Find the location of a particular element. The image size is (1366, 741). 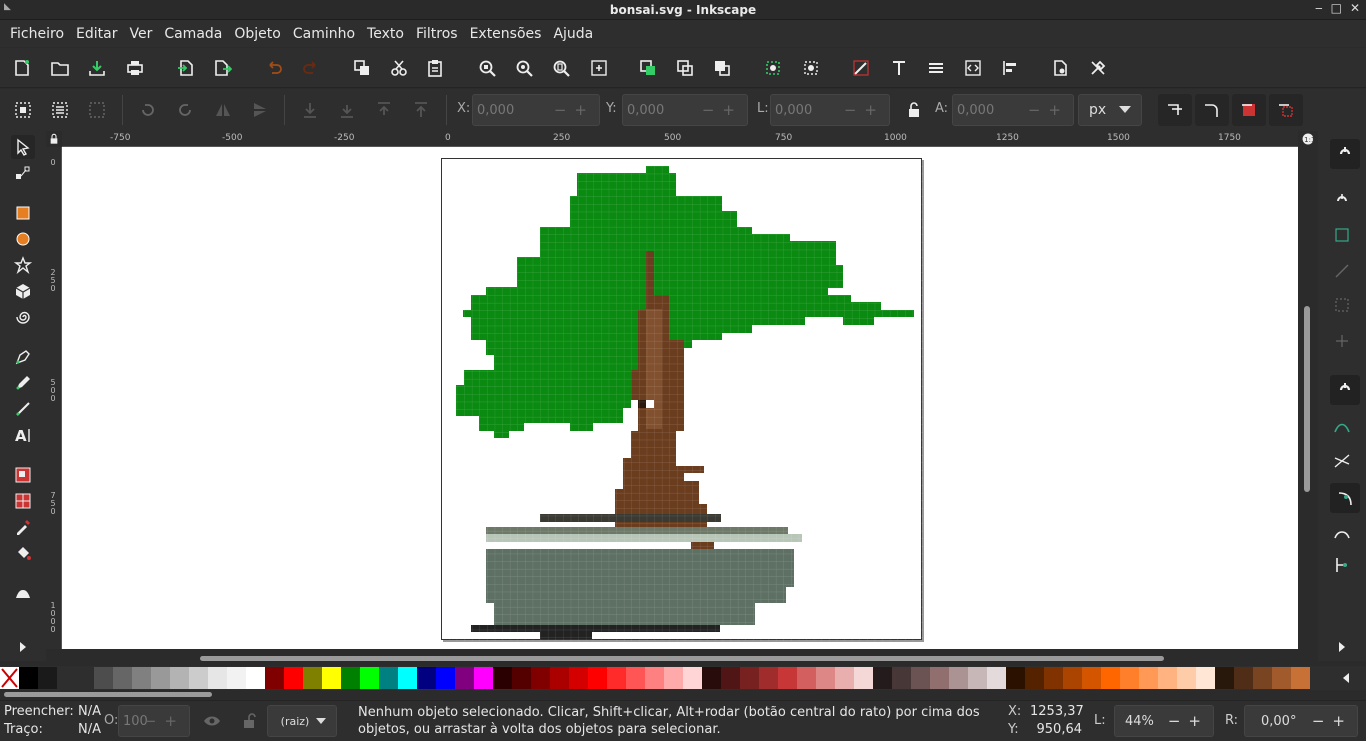

document-properties-icon is located at coordinates (1060, 68).